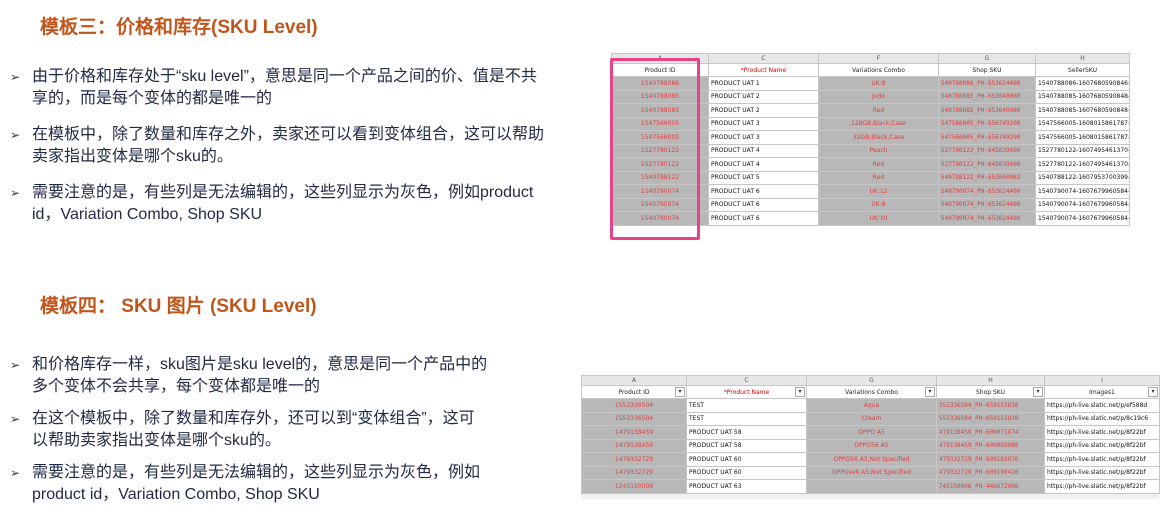  Describe the element at coordinates (990, 432) in the screenshot. I see `table-cell: 479138459_PH-609071874` at that location.